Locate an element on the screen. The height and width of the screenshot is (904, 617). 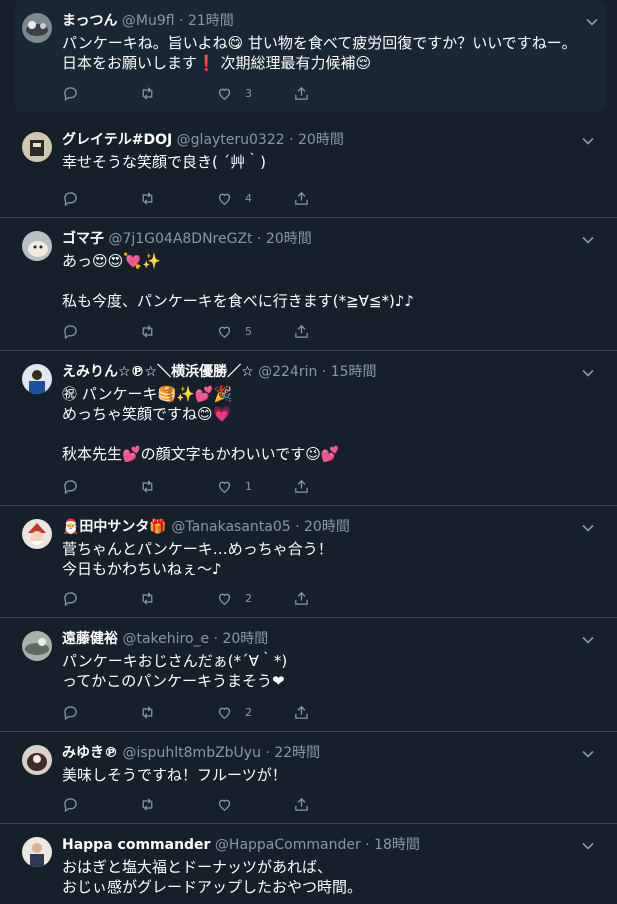
like-button: 1 is located at coordinates (234, 486).